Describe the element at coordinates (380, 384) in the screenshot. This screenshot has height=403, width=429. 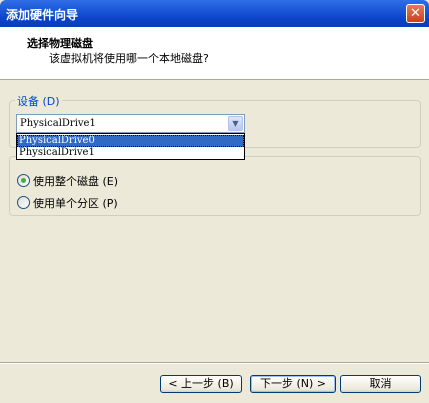
I see `cancel-button: 取消` at that location.